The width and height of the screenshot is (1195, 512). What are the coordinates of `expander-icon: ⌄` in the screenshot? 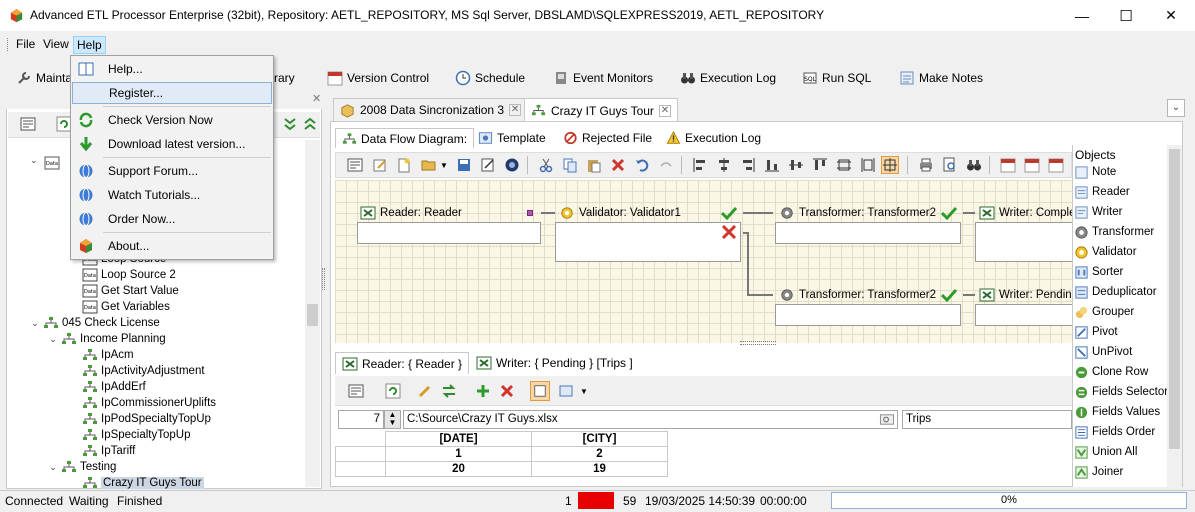 It's located at (35, 323).